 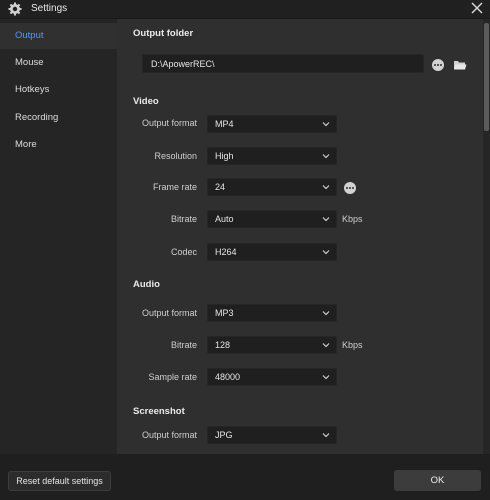 What do you see at coordinates (272, 219) in the screenshot?
I see `video-bitrate-select: Auto` at bounding box center [272, 219].